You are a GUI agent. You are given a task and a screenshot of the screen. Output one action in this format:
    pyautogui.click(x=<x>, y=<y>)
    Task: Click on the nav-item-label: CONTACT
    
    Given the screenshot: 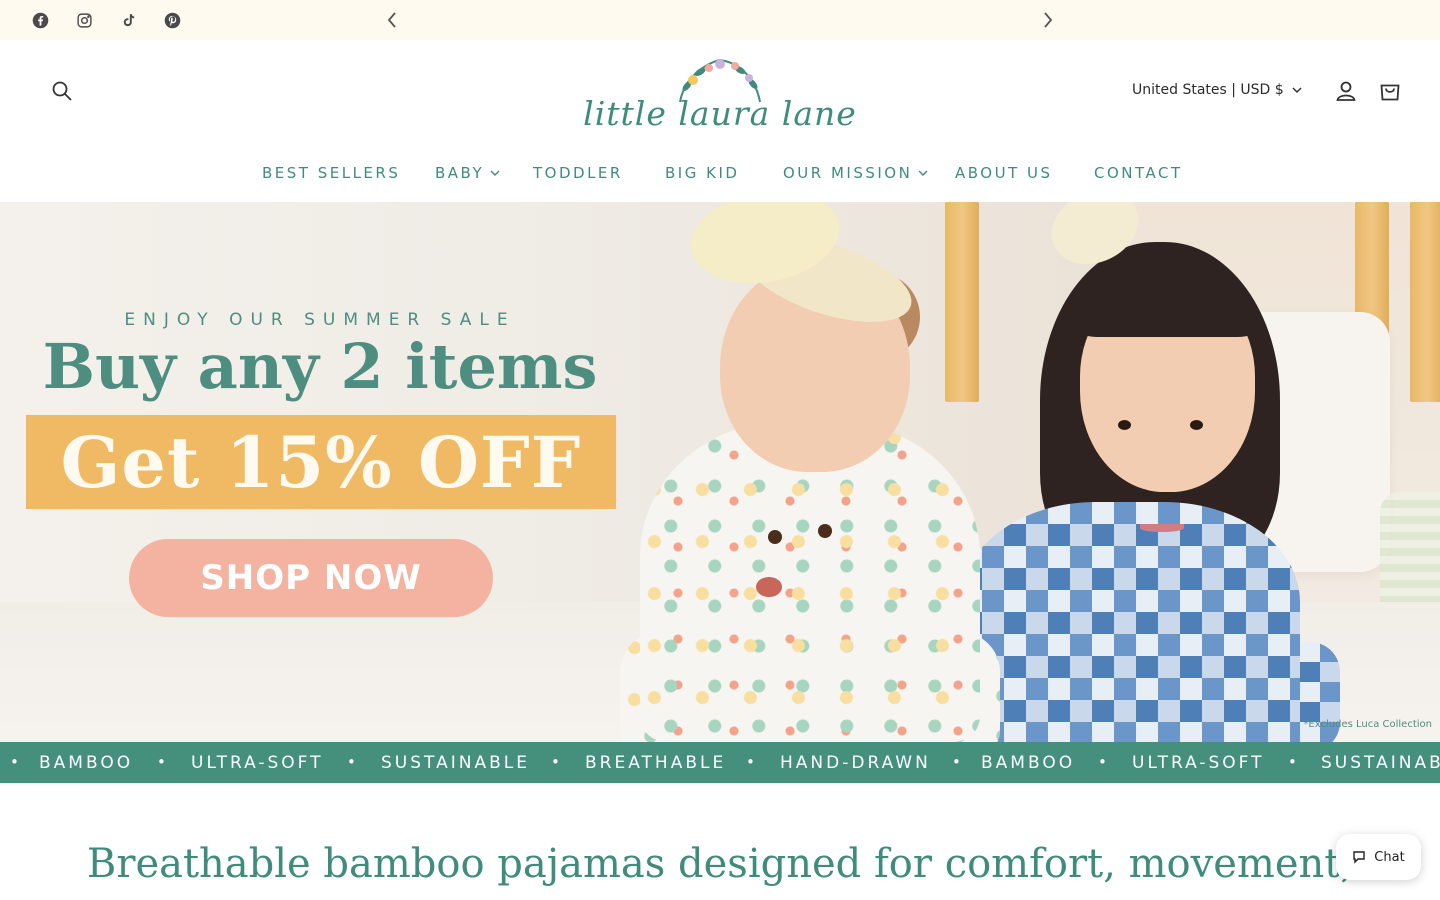 What is the action you would take?
    pyautogui.click(x=1138, y=173)
    